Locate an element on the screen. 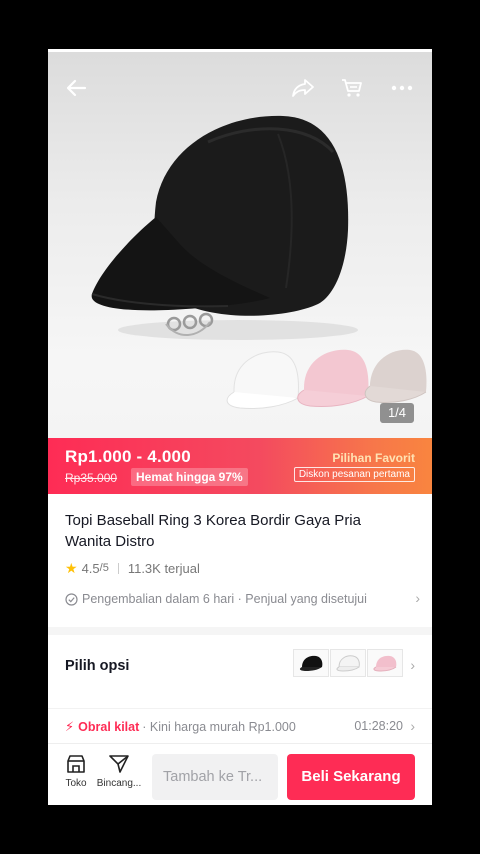 Image resolution: width=480 pixels, height=854 pixels. section-divider is located at coordinates (240, 631).